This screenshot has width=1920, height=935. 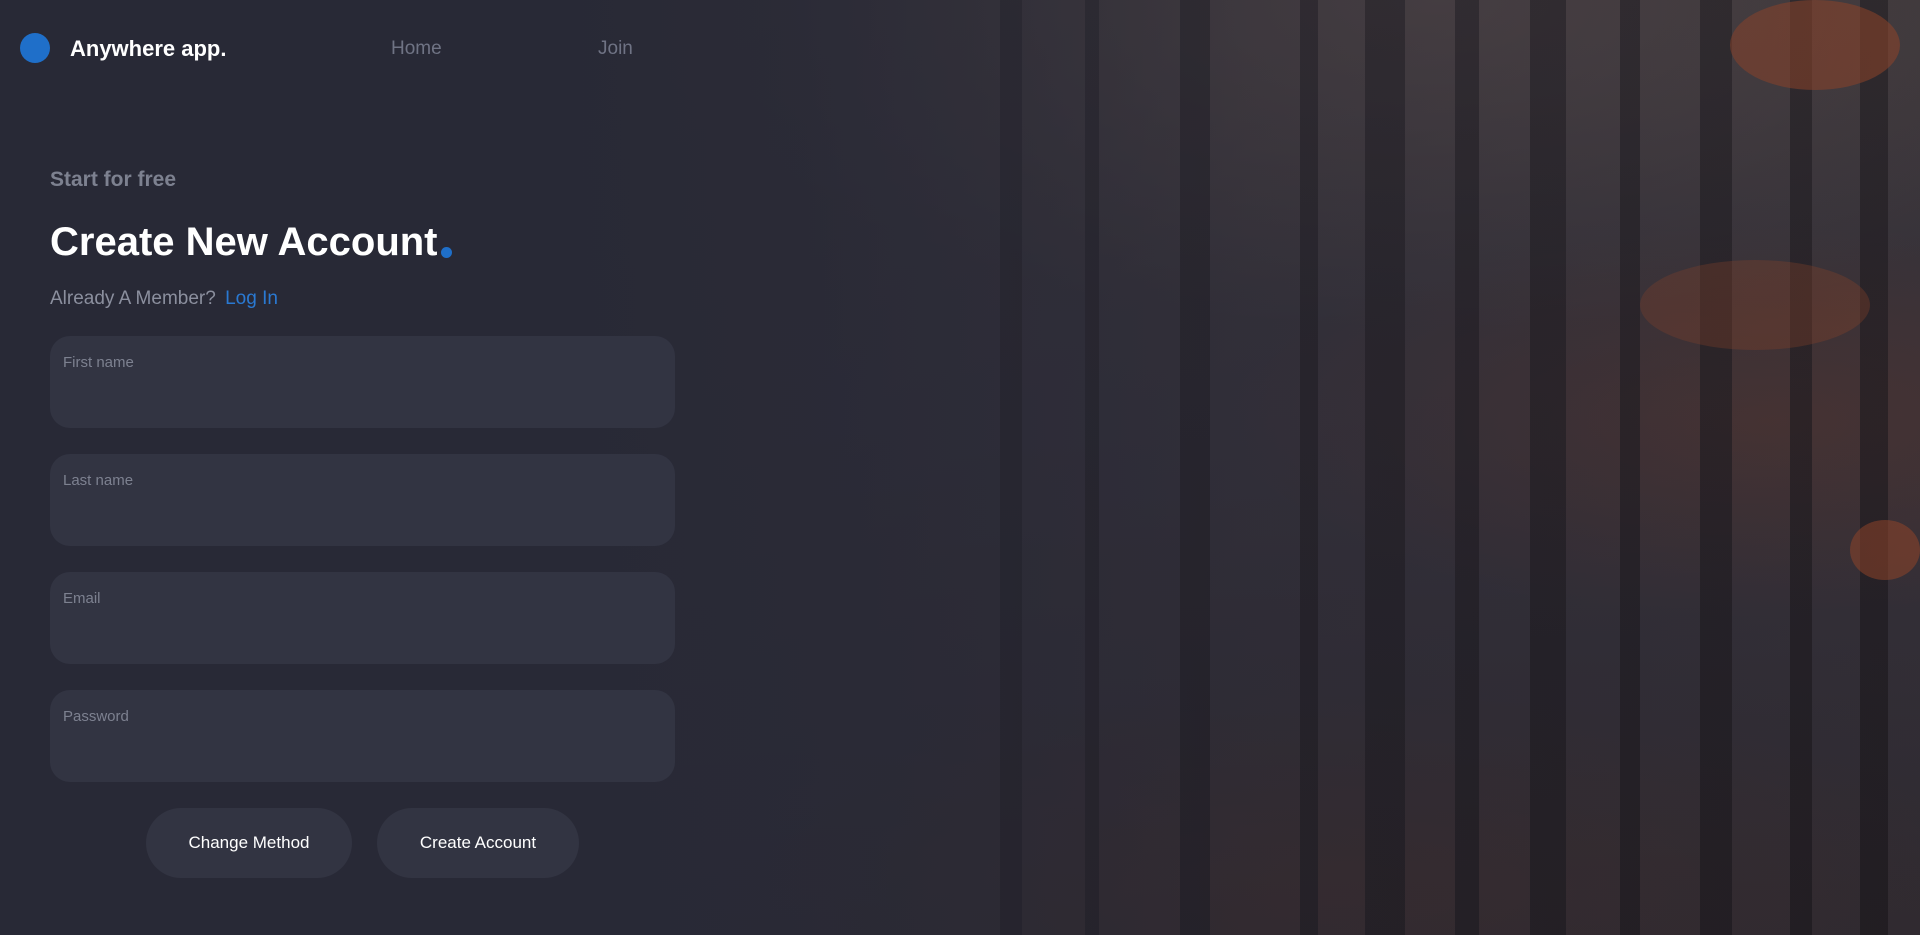 I want to click on app-name: Anywhere app., so click(x=148, y=49).